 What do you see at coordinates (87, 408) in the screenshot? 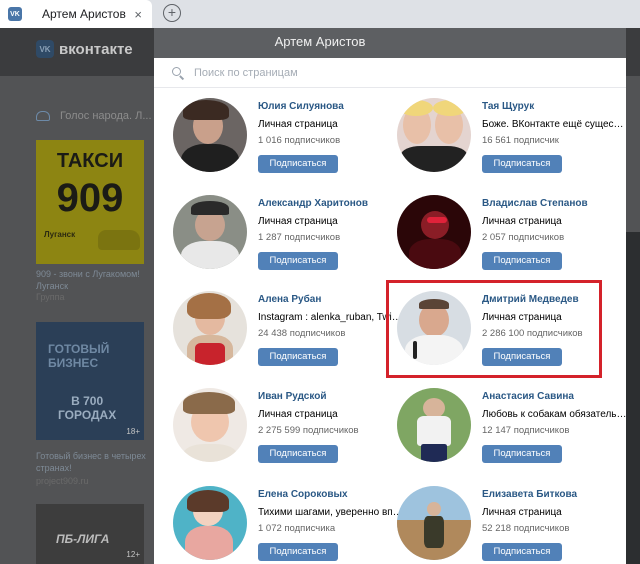
I see `ad-subtitle: В 700 ГОРОДАХ` at bounding box center [87, 408].